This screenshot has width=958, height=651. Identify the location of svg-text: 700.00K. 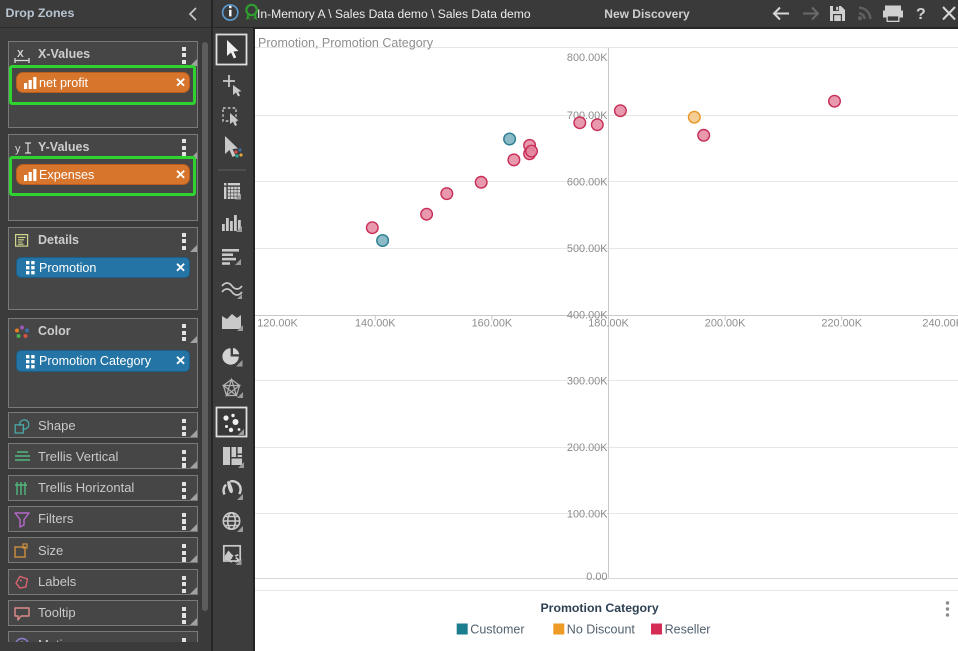
(587, 116).